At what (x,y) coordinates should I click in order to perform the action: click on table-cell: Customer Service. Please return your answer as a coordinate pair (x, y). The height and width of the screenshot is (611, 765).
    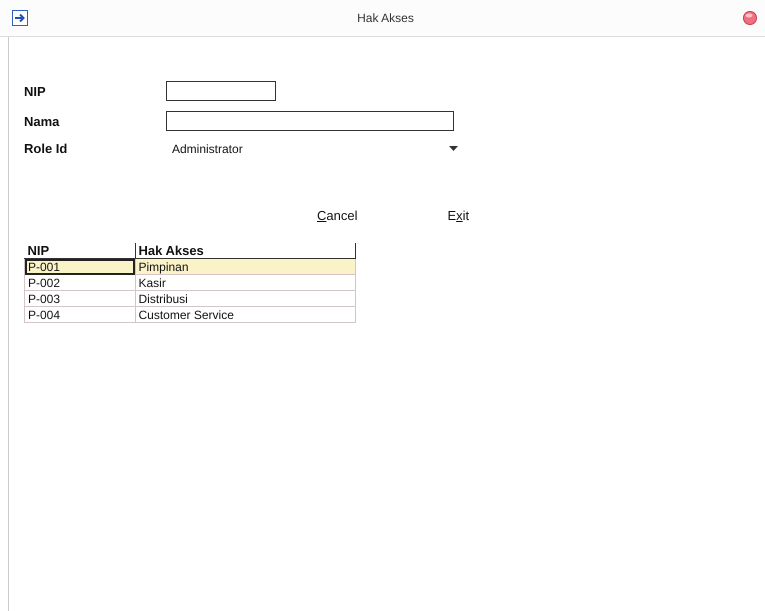
    Looking at the image, I should click on (245, 314).